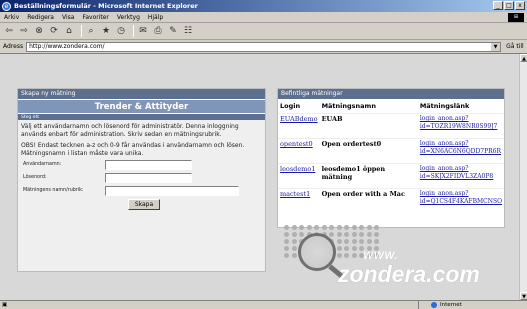 The width and height of the screenshot is (527, 309). I want to click on survey-name-row: Mätningens namn/rubrik:, so click(141, 190).